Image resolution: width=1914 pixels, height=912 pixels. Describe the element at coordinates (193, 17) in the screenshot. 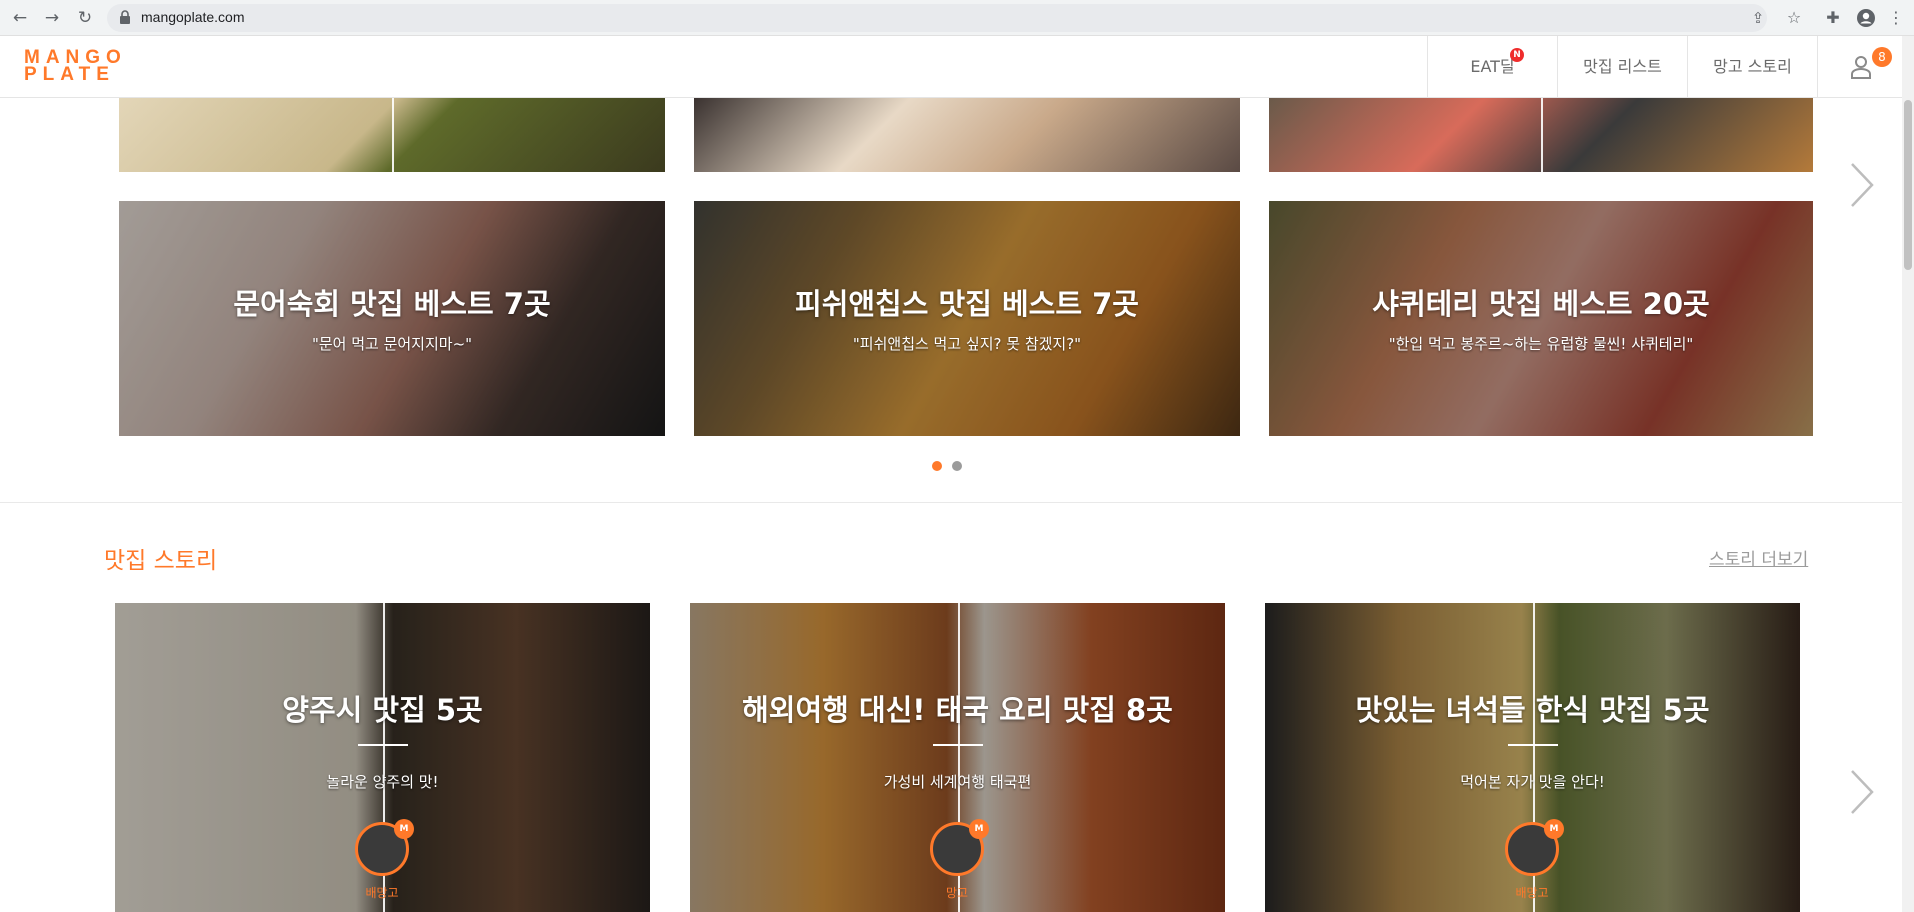

I see `url-text: mangoplate.com` at that location.